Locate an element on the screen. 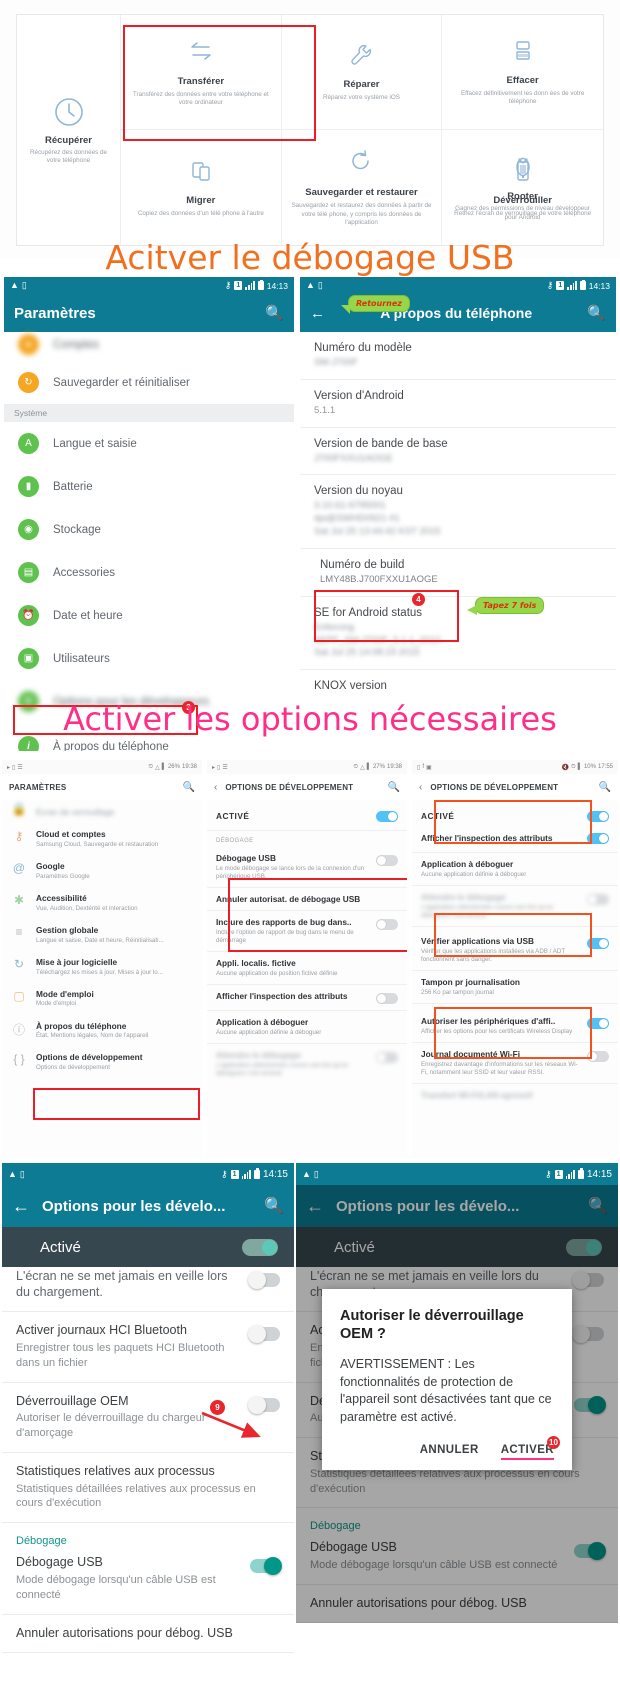 Image resolution: width=620 pixels, height=1692 pixels. hci-log-toggle is located at coordinates (264, 1334).